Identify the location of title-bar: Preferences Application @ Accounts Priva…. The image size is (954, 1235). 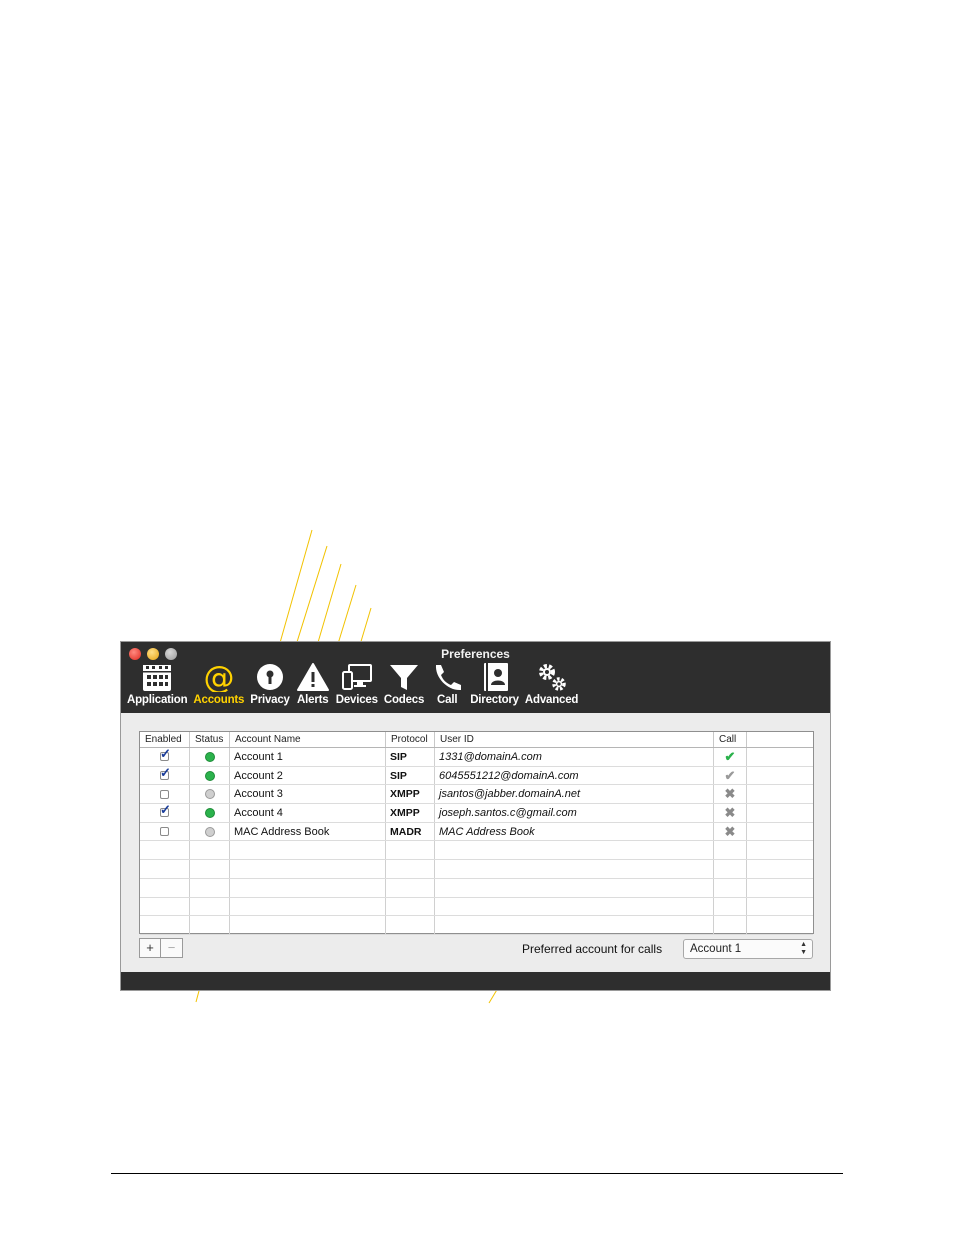
(475, 677).